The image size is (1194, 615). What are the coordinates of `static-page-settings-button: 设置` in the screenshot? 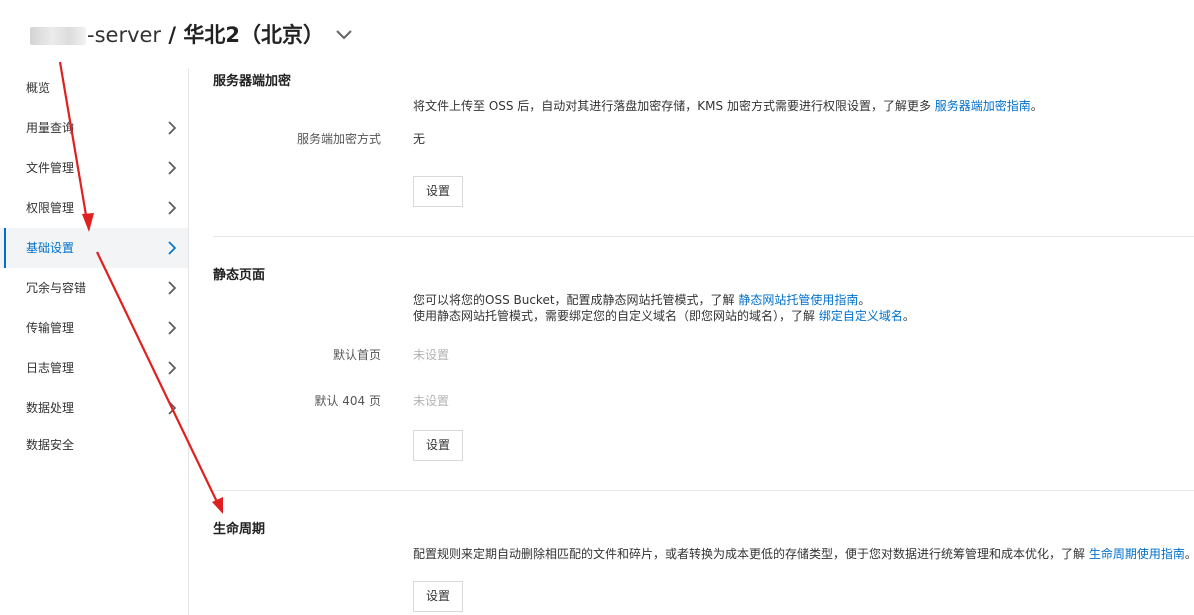 It's located at (438, 445).